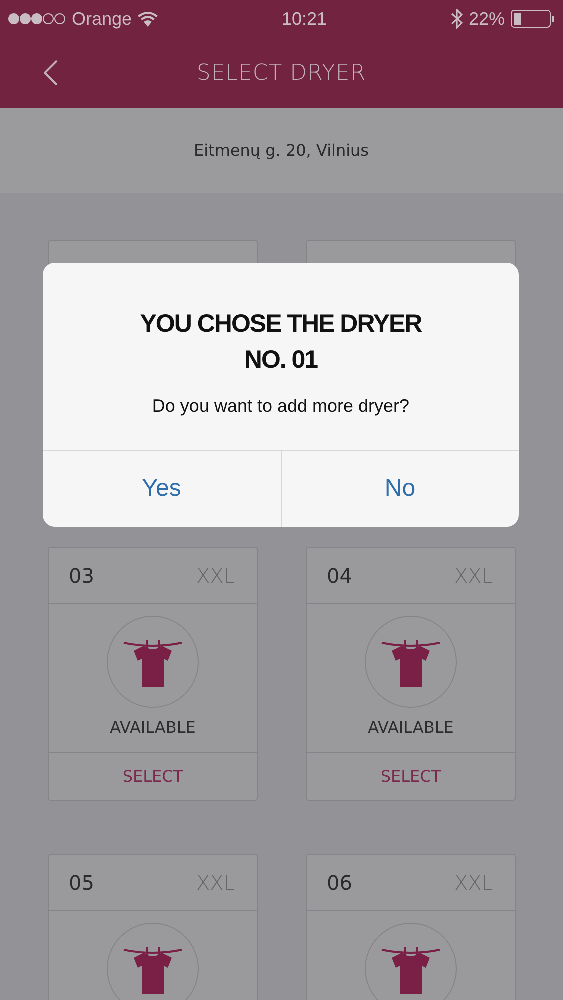 This screenshot has width=563, height=1000. What do you see at coordinates (533, 19) in the screenshot?
I see `battery-icon` at bounding box center [533, 19].